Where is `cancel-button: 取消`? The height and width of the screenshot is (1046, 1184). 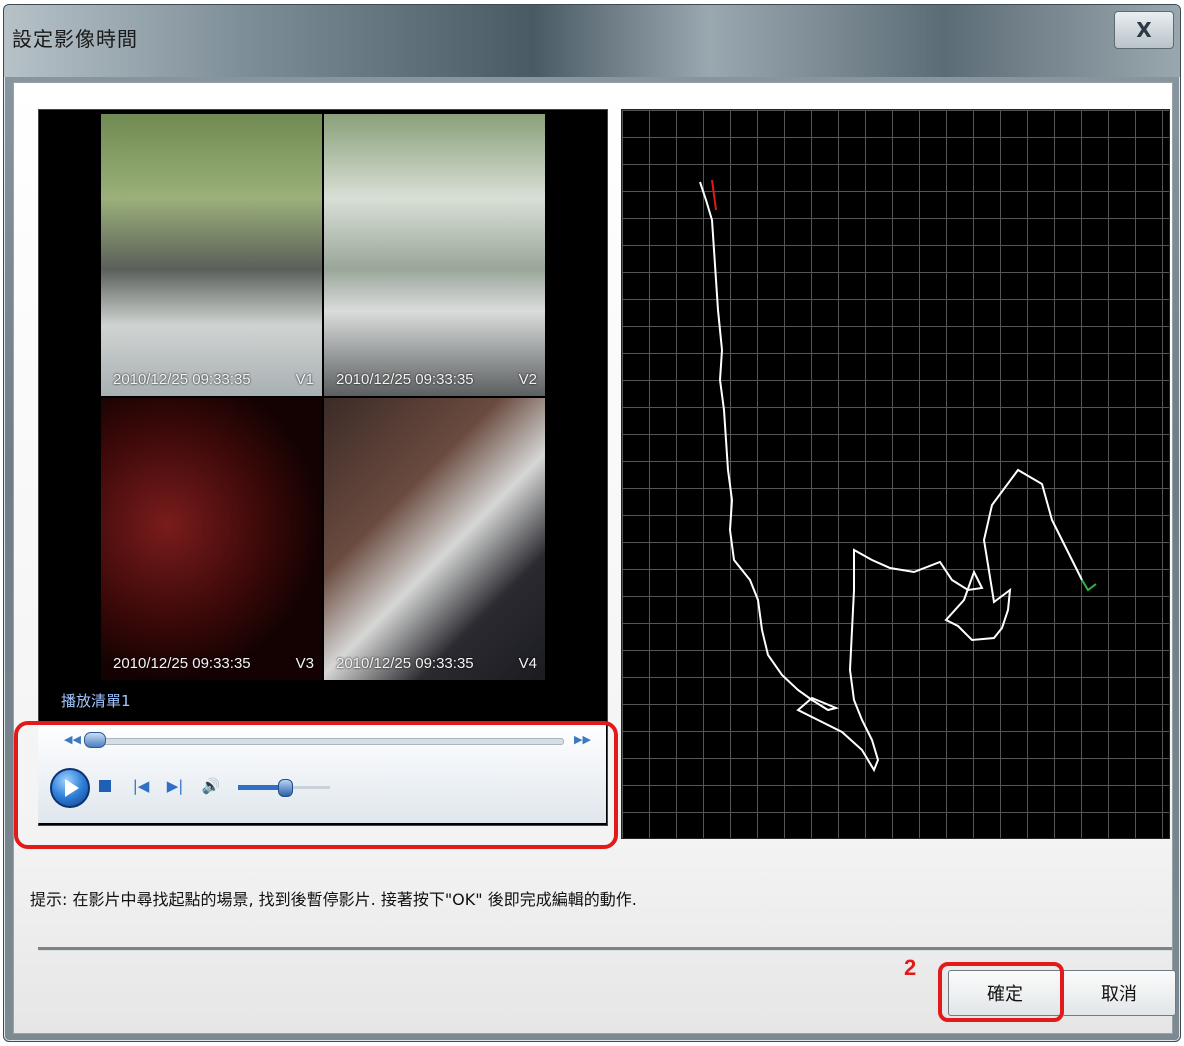
cancel-button: 取消 is located at coordinates (1119, 993).